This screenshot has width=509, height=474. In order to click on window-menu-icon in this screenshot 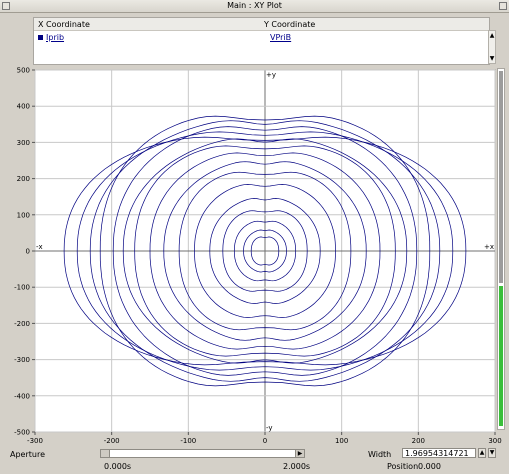, I will do `click(6, 6)`.